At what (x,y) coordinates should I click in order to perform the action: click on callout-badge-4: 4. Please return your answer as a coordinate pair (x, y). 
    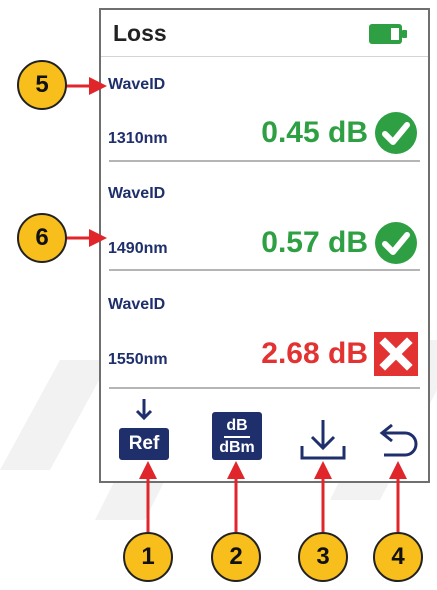
    Looking at the image, I should click on (398, 557).